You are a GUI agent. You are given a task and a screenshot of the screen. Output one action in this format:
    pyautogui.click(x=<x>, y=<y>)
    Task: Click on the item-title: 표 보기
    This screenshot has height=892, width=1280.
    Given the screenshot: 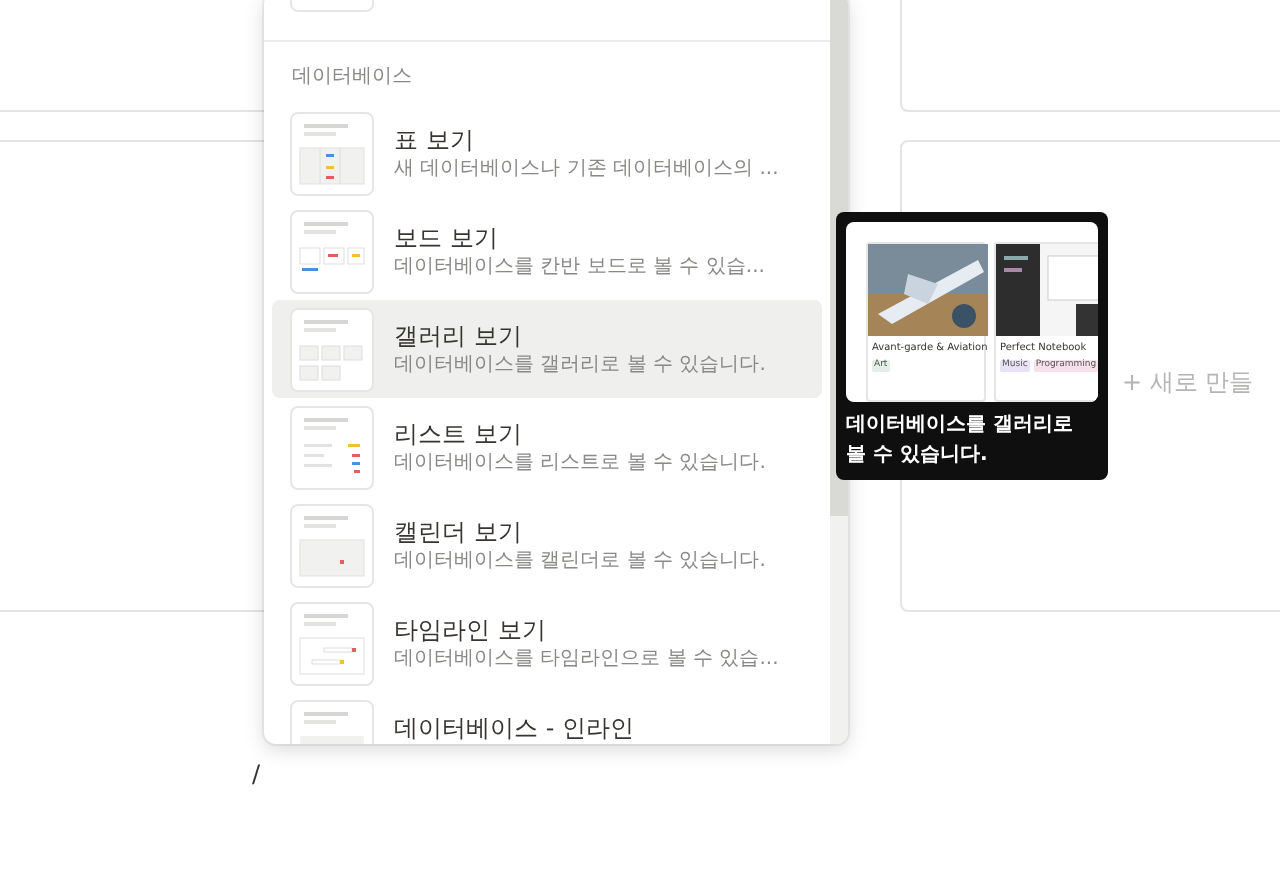 What is the action you would take?
    pyautogui.click(x=435, y=139)
    